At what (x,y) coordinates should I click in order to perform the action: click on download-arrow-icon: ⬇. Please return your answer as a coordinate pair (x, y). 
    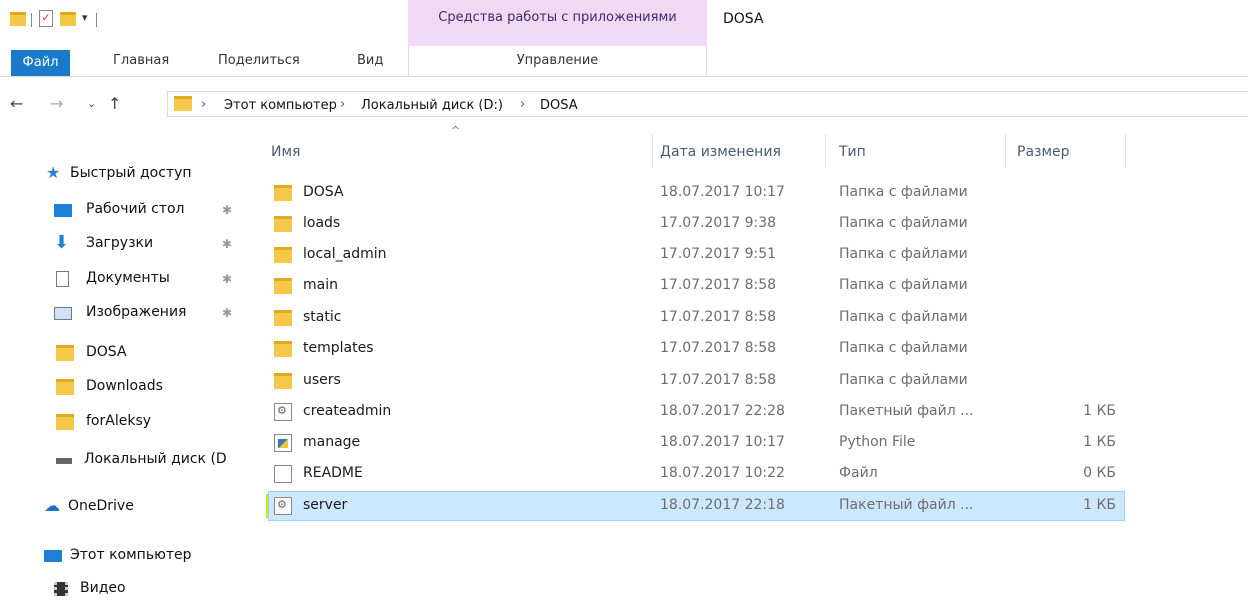
    Looking at the image, I should click on (62, 242).